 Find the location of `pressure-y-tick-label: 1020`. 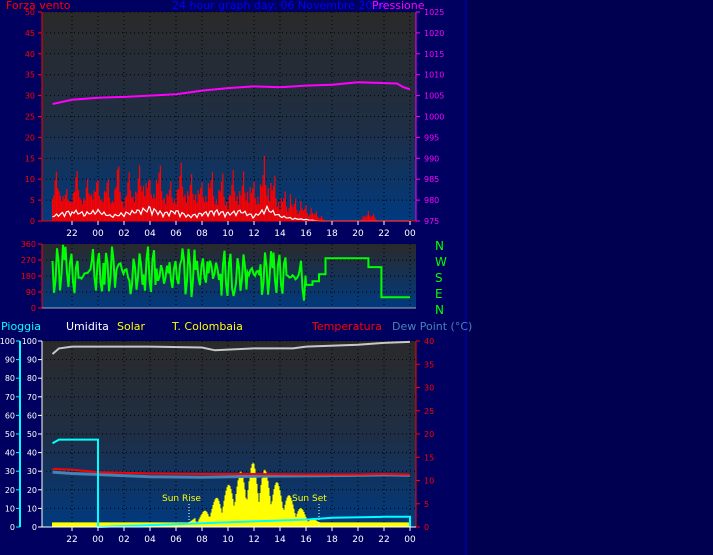

pressure-y-tick-label: 1020 is located at coordinates (434, 33).